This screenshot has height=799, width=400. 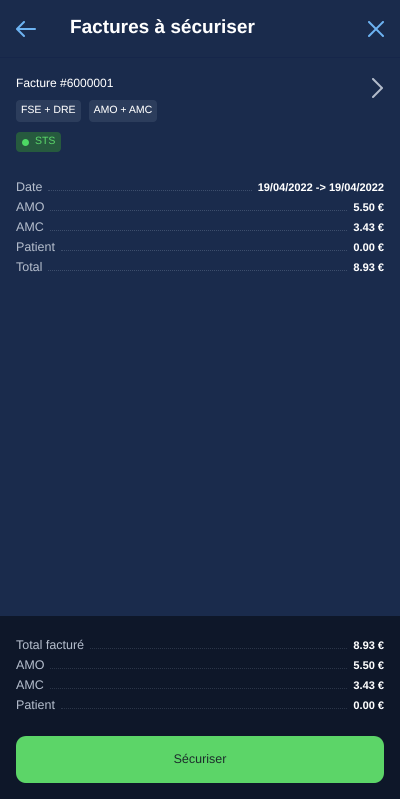 I want to click on row-label: Date, so click(x=29, y=187).